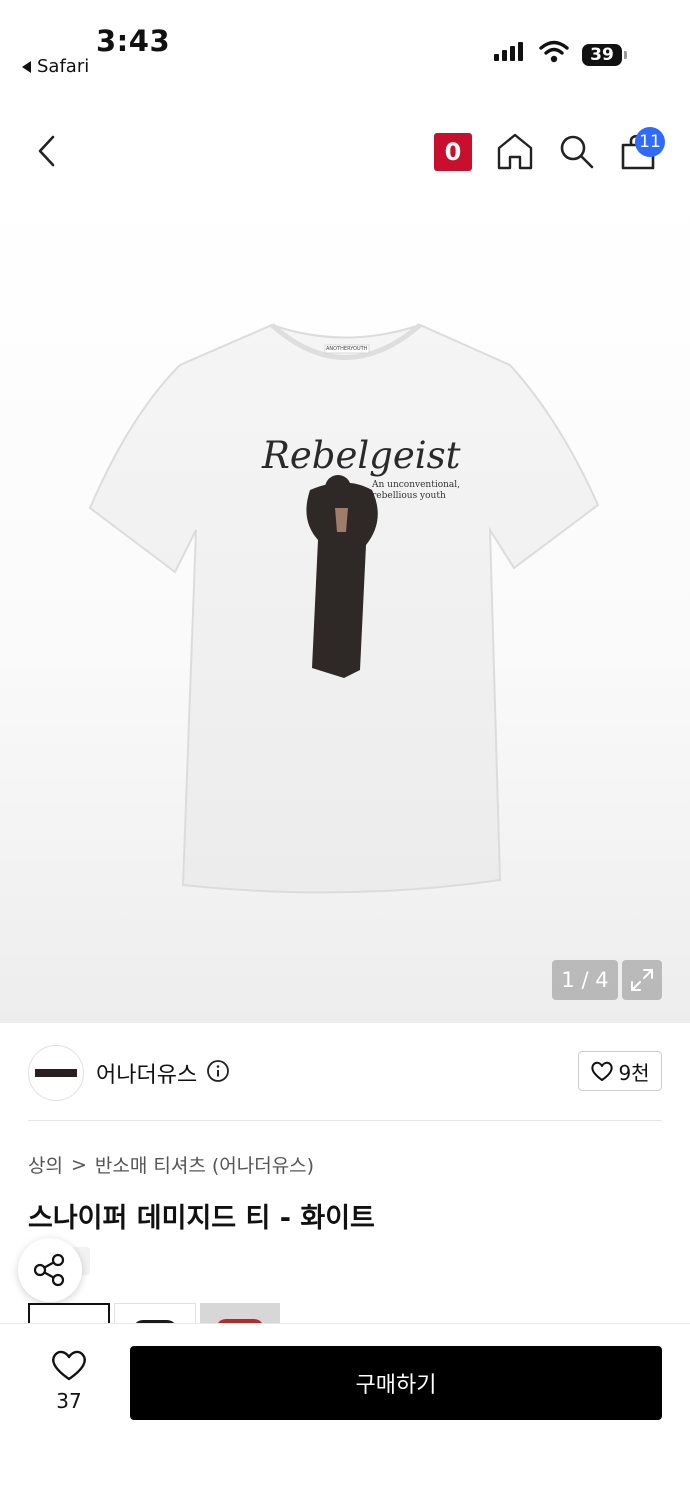 The width and height of the screenshot is (690, 1501). Describe the element at coordinates (650, 142) in the screenshot. I see `cart-count-badge: 11` at that location.